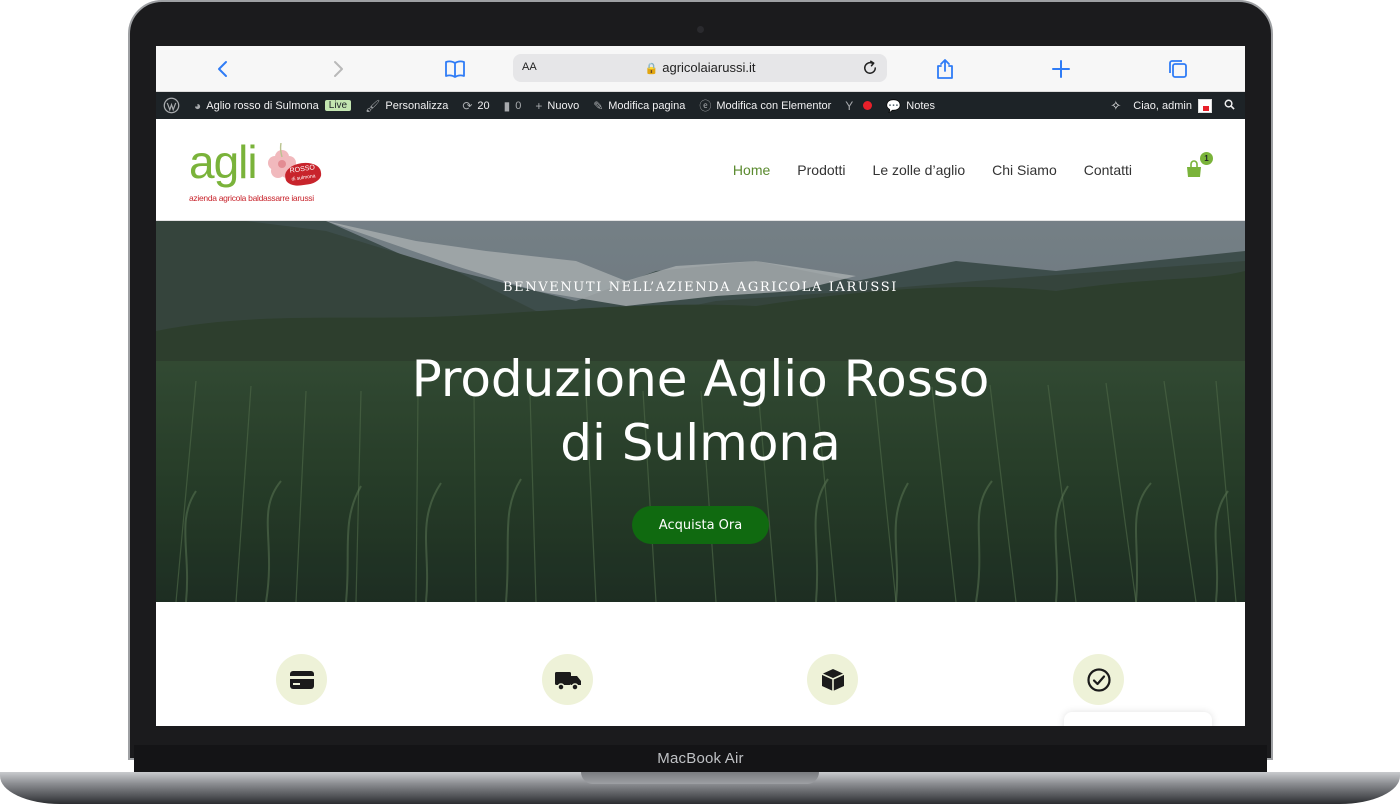  I want to click on wordpress-logo-icon, so click(171, 105).